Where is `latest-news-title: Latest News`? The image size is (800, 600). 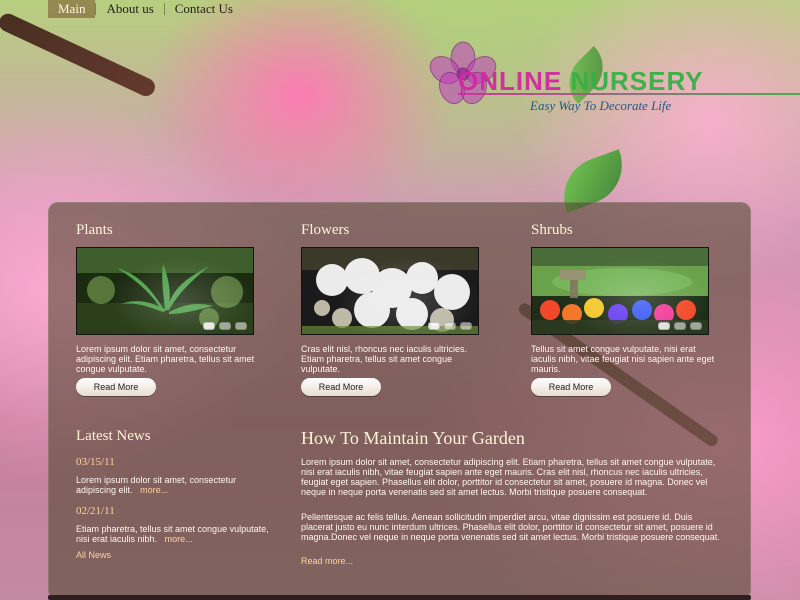
latest-news-title: Latest News is located at coordinates (113, 436).